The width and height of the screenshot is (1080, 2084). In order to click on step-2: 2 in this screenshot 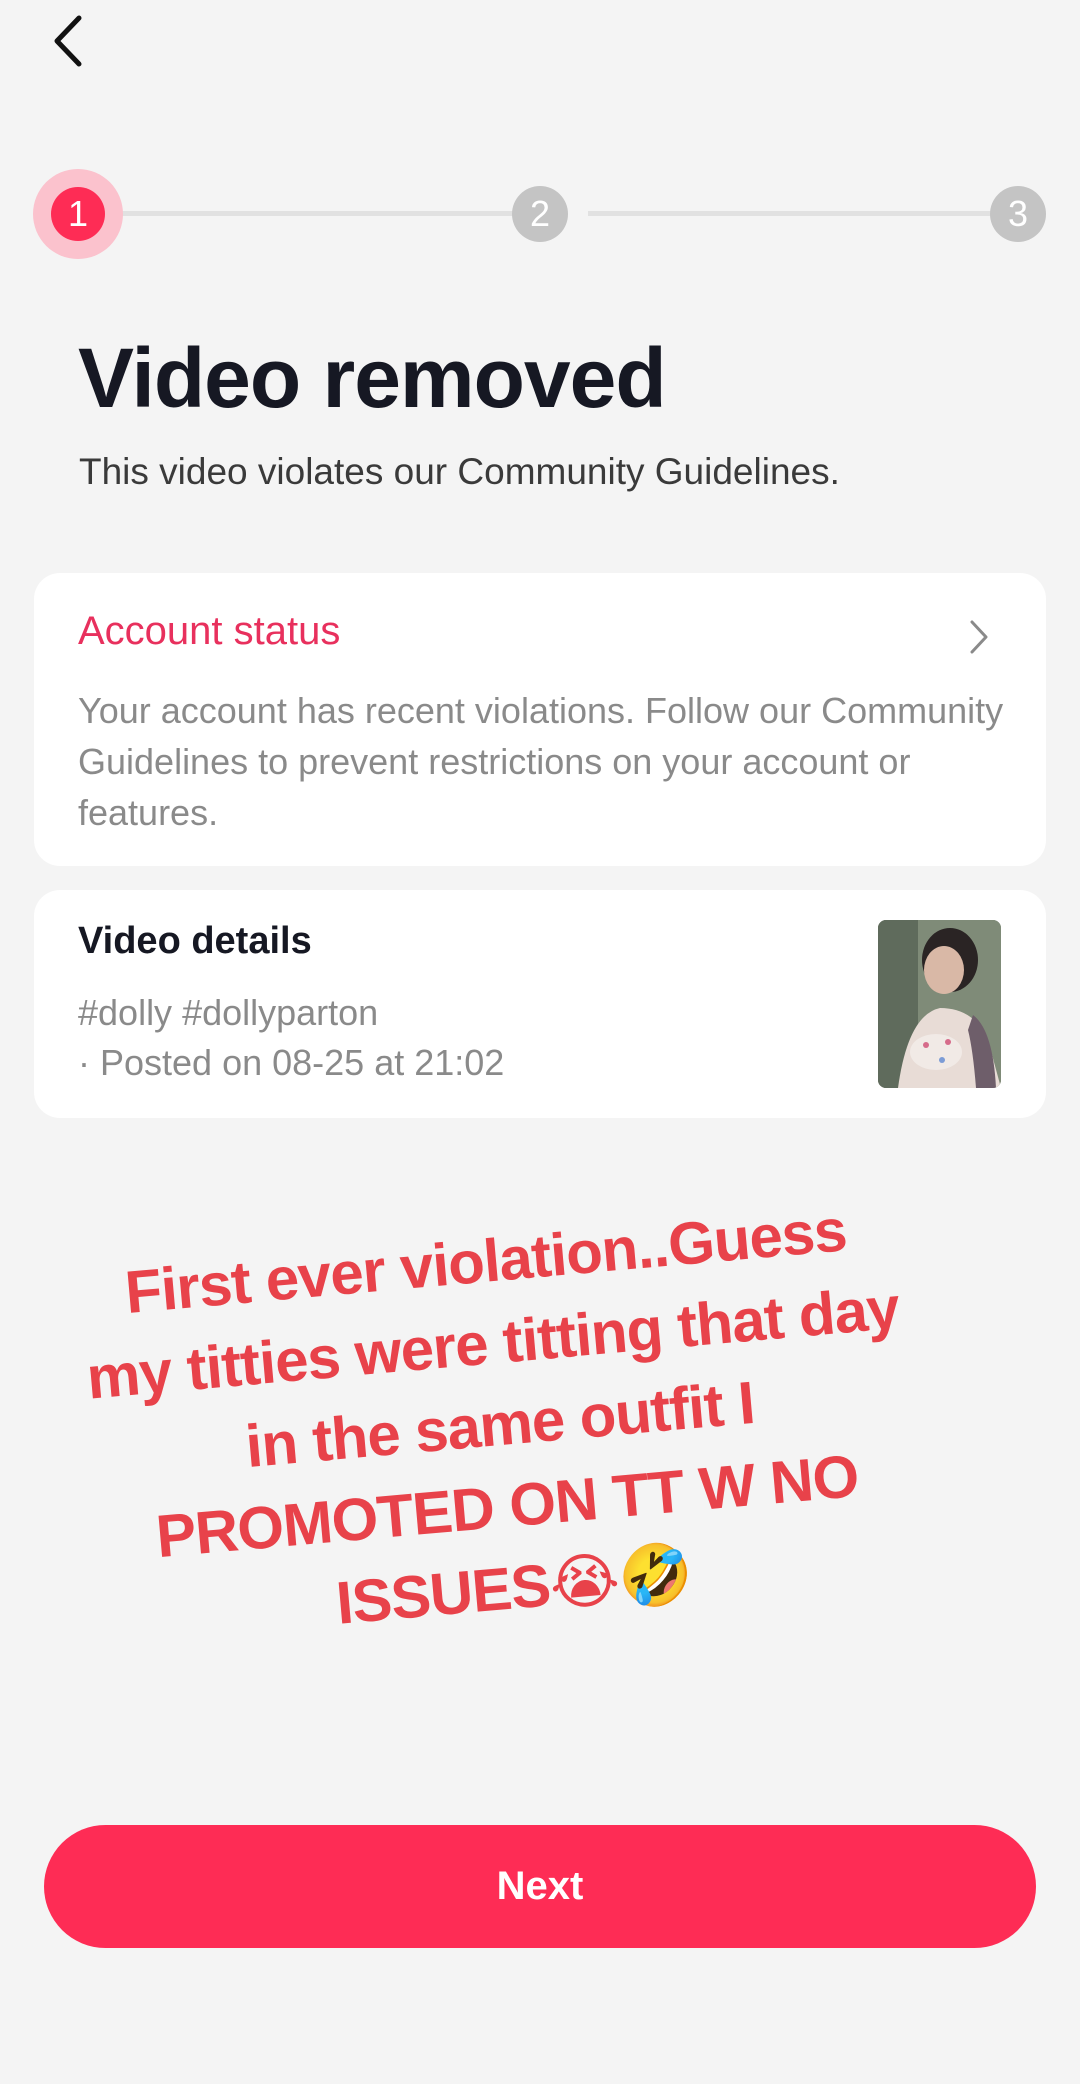, I will do `click(540, 214)`.